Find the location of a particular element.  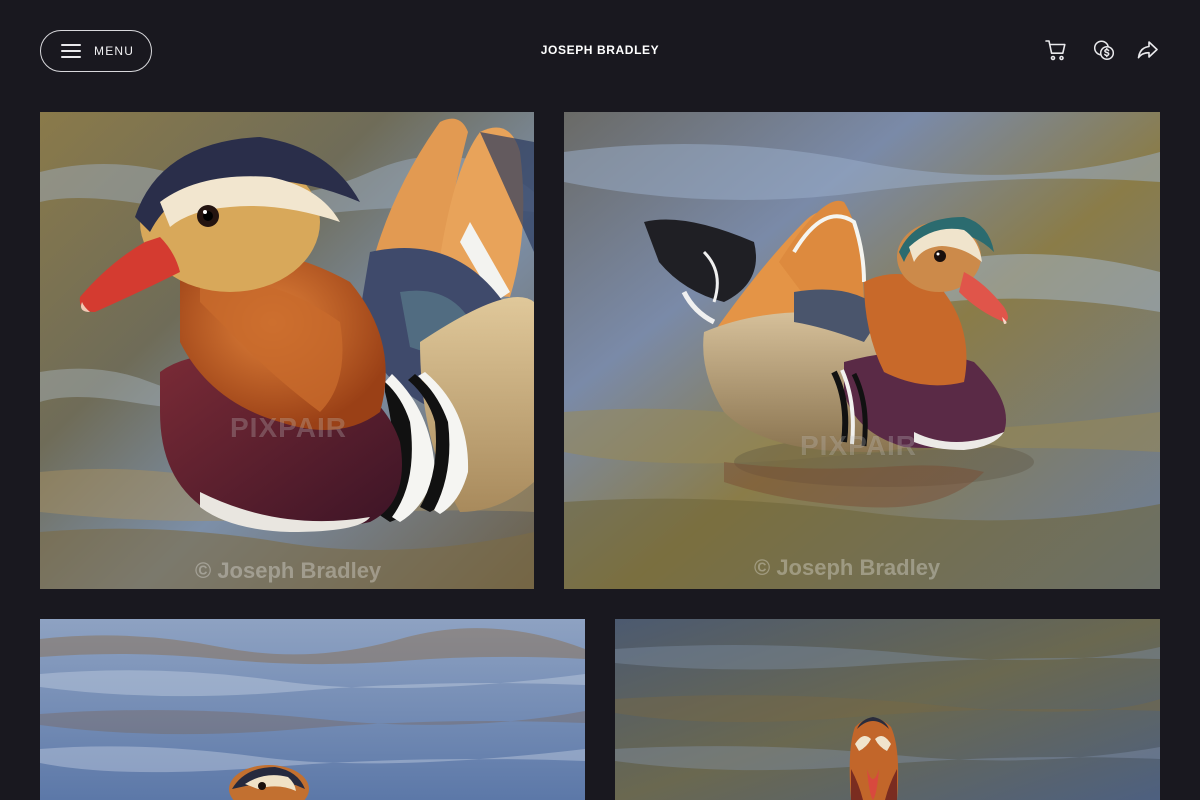

cart-icon is located at coordinates (1056, 50).